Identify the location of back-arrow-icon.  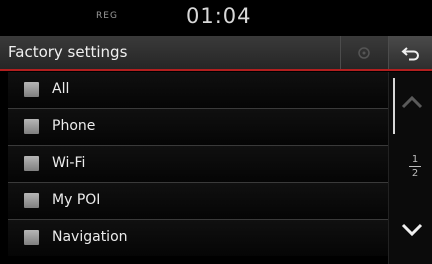
(410, 53).